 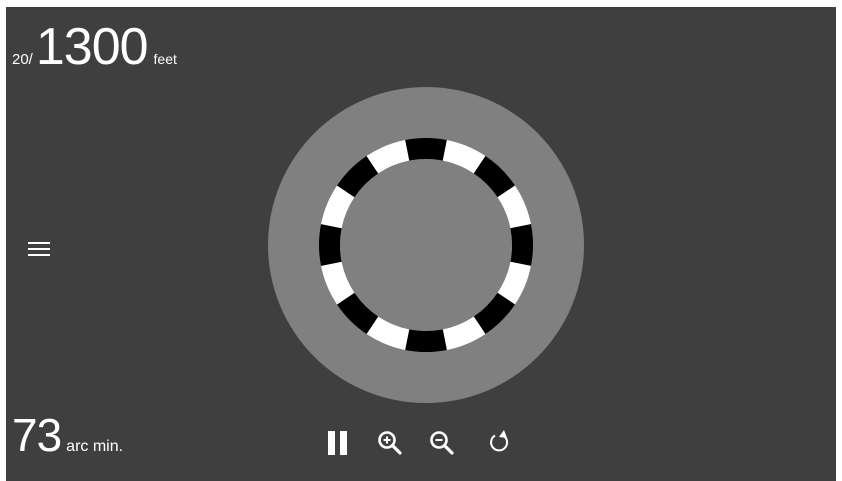 I want to click on arc-value: 73, so click(x=37, y=435).